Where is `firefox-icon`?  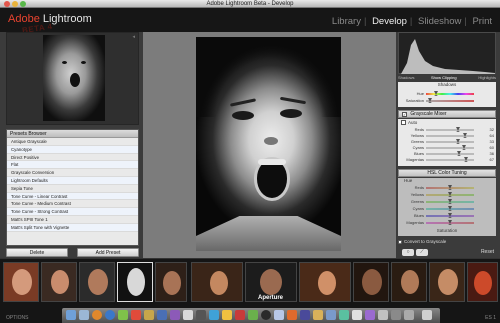
firefox-icon is located at coordinates (97, 315).